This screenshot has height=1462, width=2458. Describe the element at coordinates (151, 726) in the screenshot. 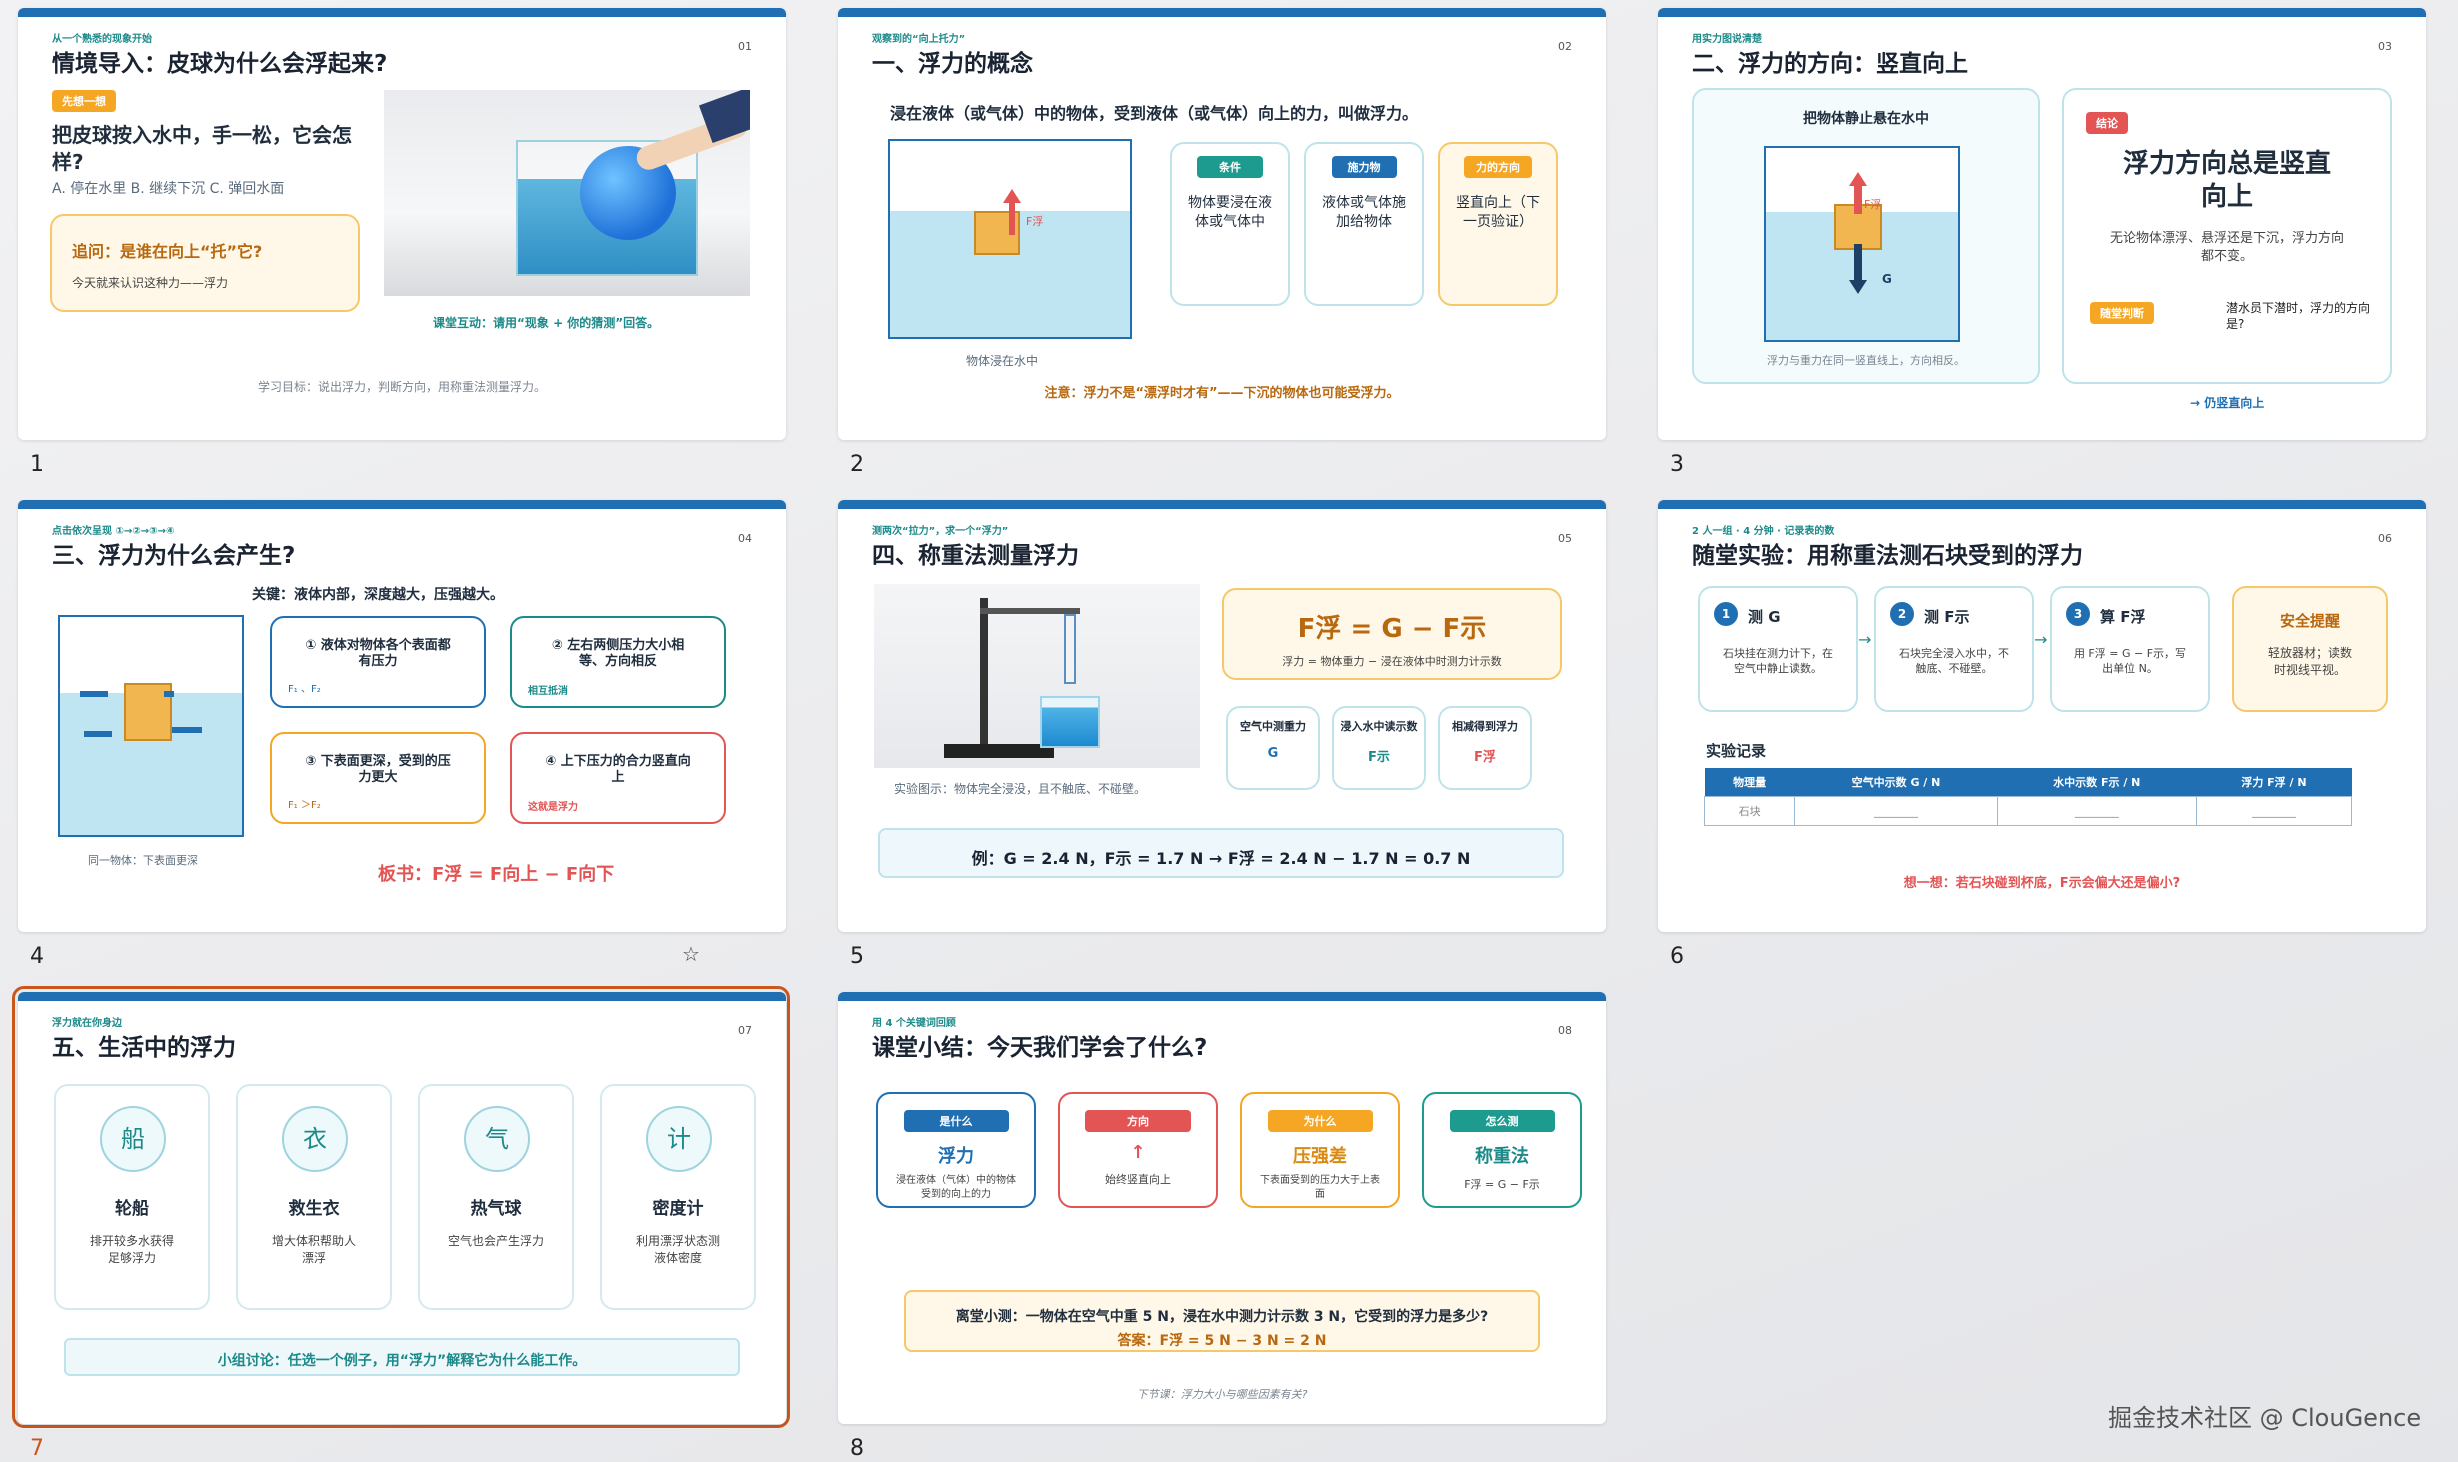

I see `pressure-diagram` at that location.